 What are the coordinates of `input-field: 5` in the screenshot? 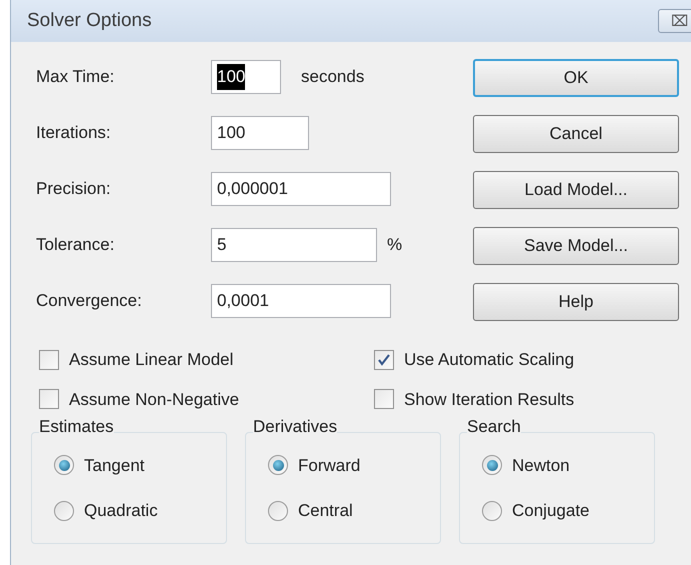 It's located at (294, 245).